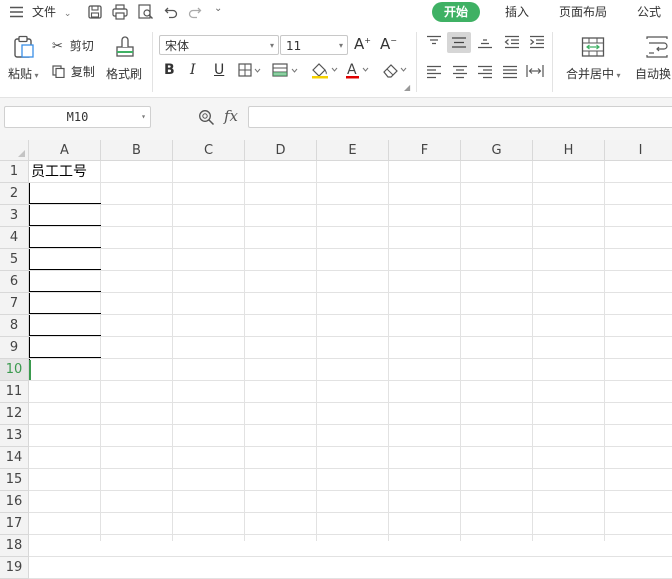 This screenshot has width=672, height=579. I want to click on cell-a1: 员工工号, so click(65, 171).